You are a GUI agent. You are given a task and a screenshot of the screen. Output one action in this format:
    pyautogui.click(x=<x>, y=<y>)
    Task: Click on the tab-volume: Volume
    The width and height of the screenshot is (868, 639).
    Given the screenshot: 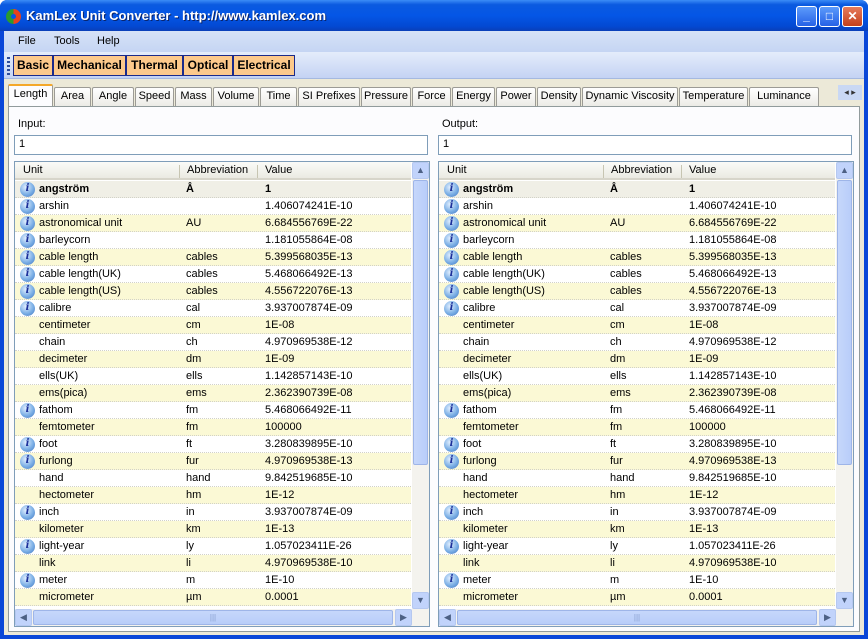 What is the action you would take?
    pyautogui.click(x=236, y=96)
    